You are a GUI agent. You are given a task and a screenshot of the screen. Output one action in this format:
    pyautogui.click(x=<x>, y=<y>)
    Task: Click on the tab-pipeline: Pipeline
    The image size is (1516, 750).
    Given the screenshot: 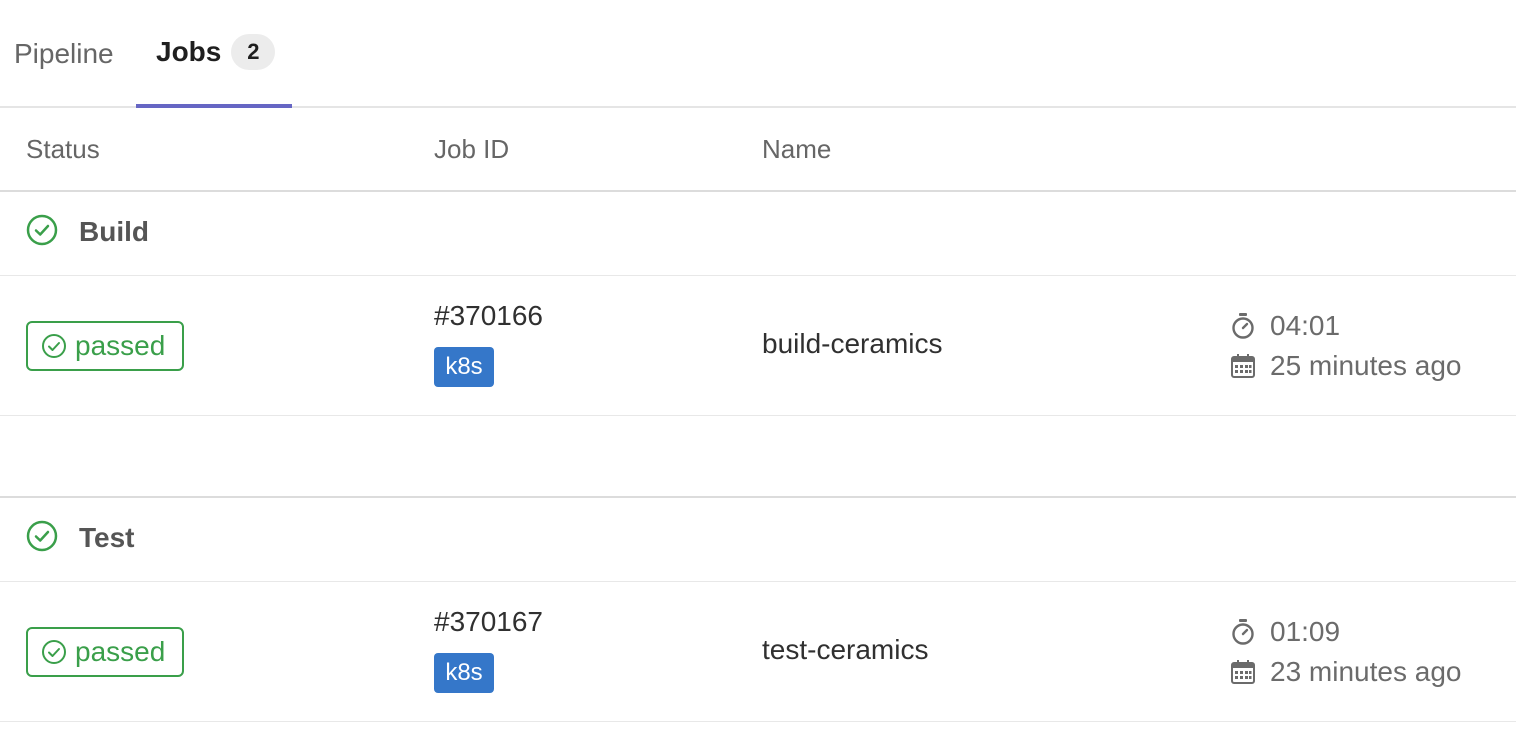 What is the action you would take?
    pyautogui.click(x=64, y=55)
    